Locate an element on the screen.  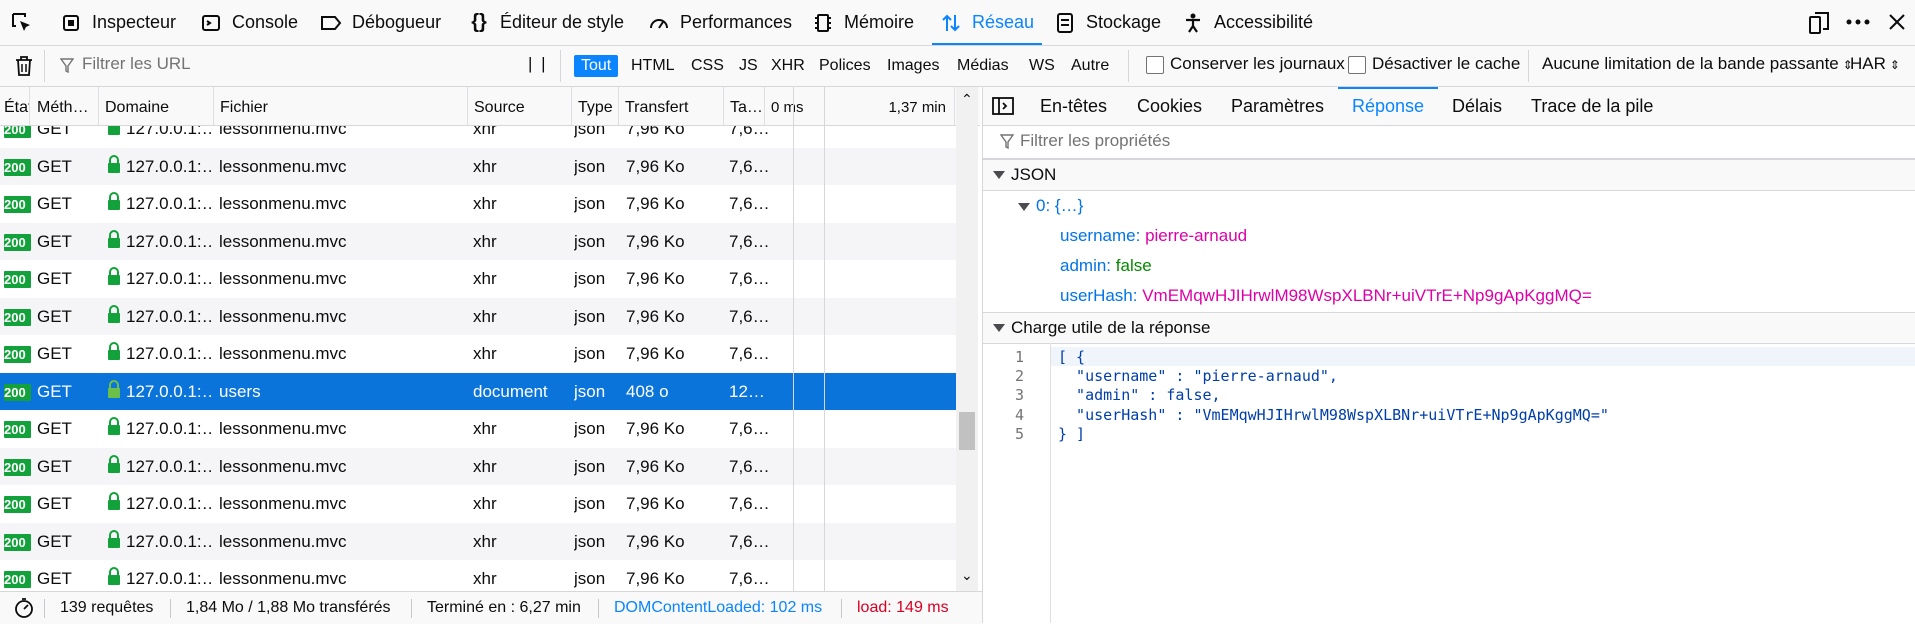
disable-cache-label: Désactiver le cache is located at coordinates (1446, 64).